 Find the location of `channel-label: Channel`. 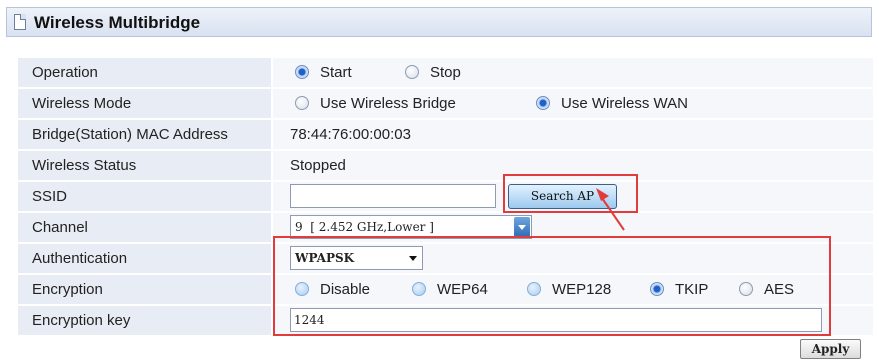

channel-label: Channel is located at coordinates (144, 227).